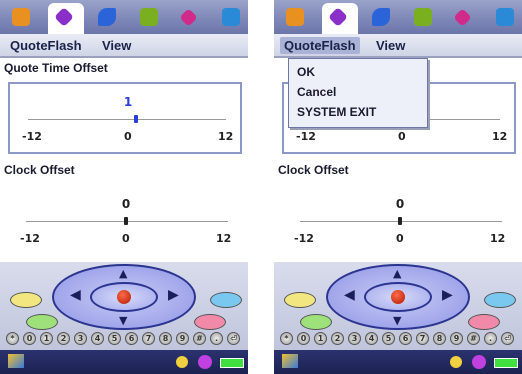 The height and width of the screenshot is (374, 522). What do you see at coordinates (316, 92) in the screenshot?
I see `cancel-menu-item: Cancel` at bounding box center [316, 92].